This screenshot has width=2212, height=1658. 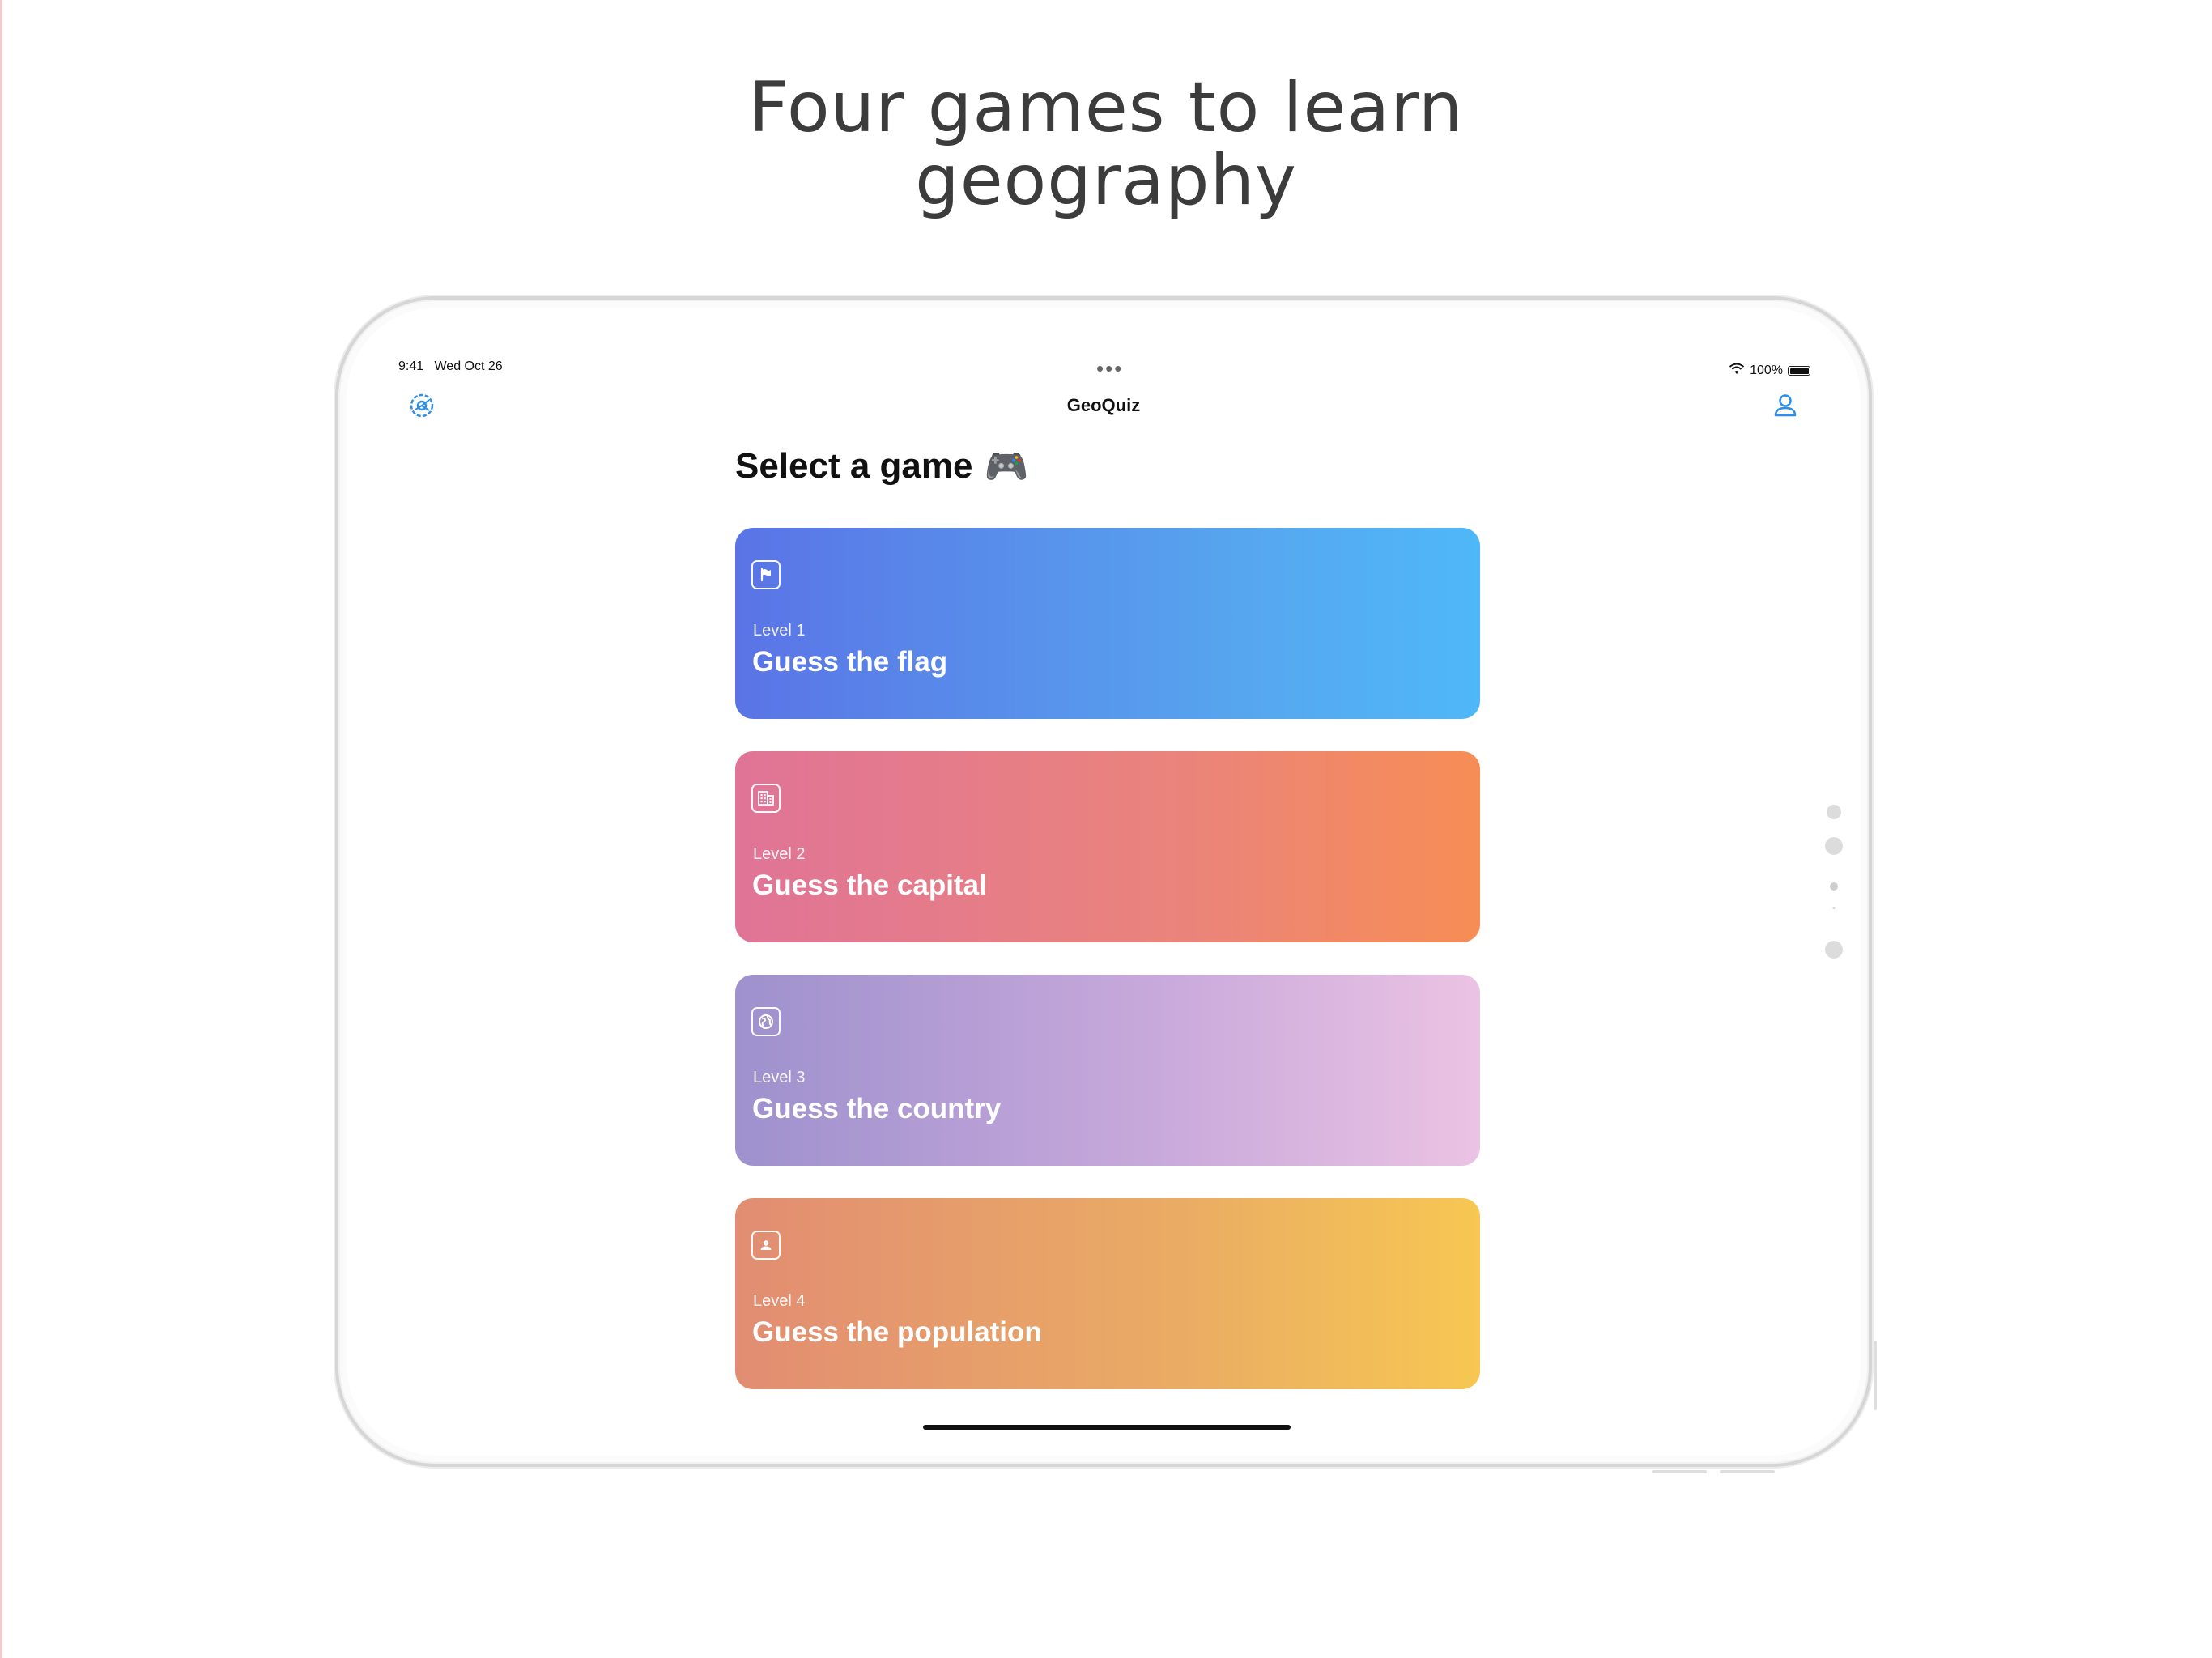 What do you see at coordinates (877, 1108) in the screenshot?
I see `game-name: Guess the country` at bounding box center [877, 1108].